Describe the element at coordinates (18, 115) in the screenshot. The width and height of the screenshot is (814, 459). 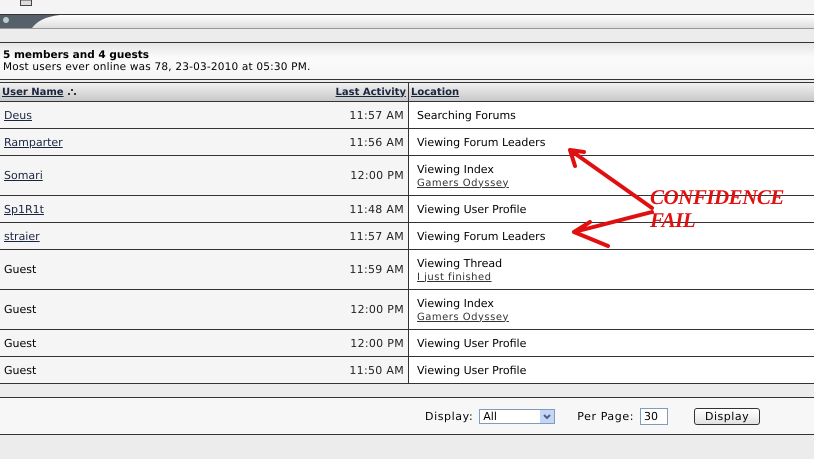
I see `username-link: Deus` at that location.